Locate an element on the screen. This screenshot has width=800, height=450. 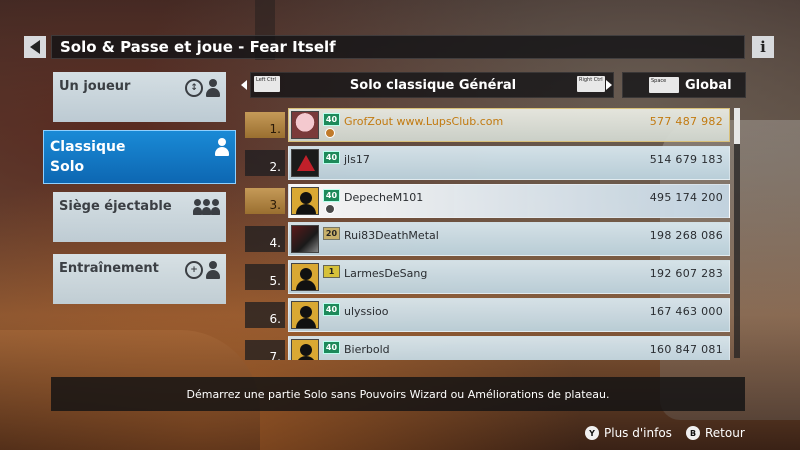
b-button-icon: B is located at coordinates (693, 433).